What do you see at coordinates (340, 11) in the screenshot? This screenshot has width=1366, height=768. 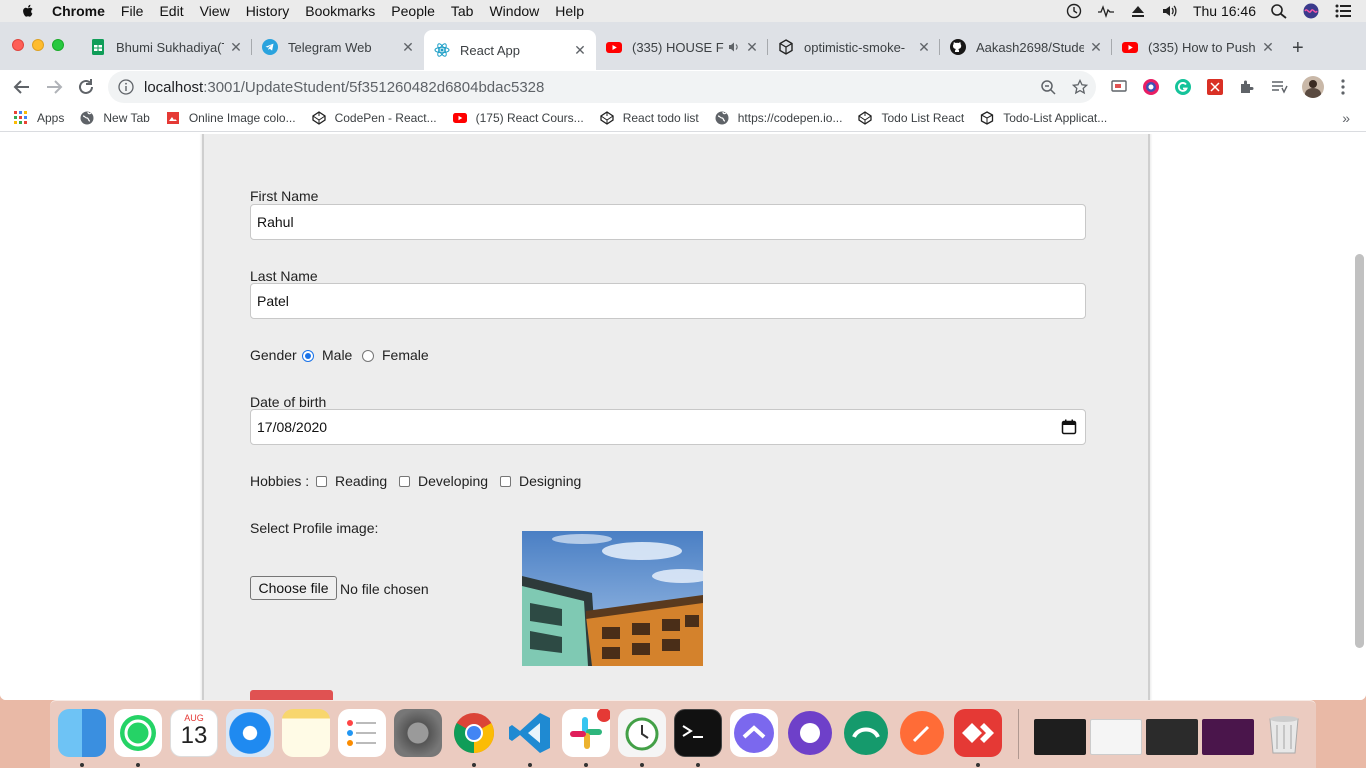 I see `menu-bookmarks: Bookmarks` at bounding box center [340, 11].